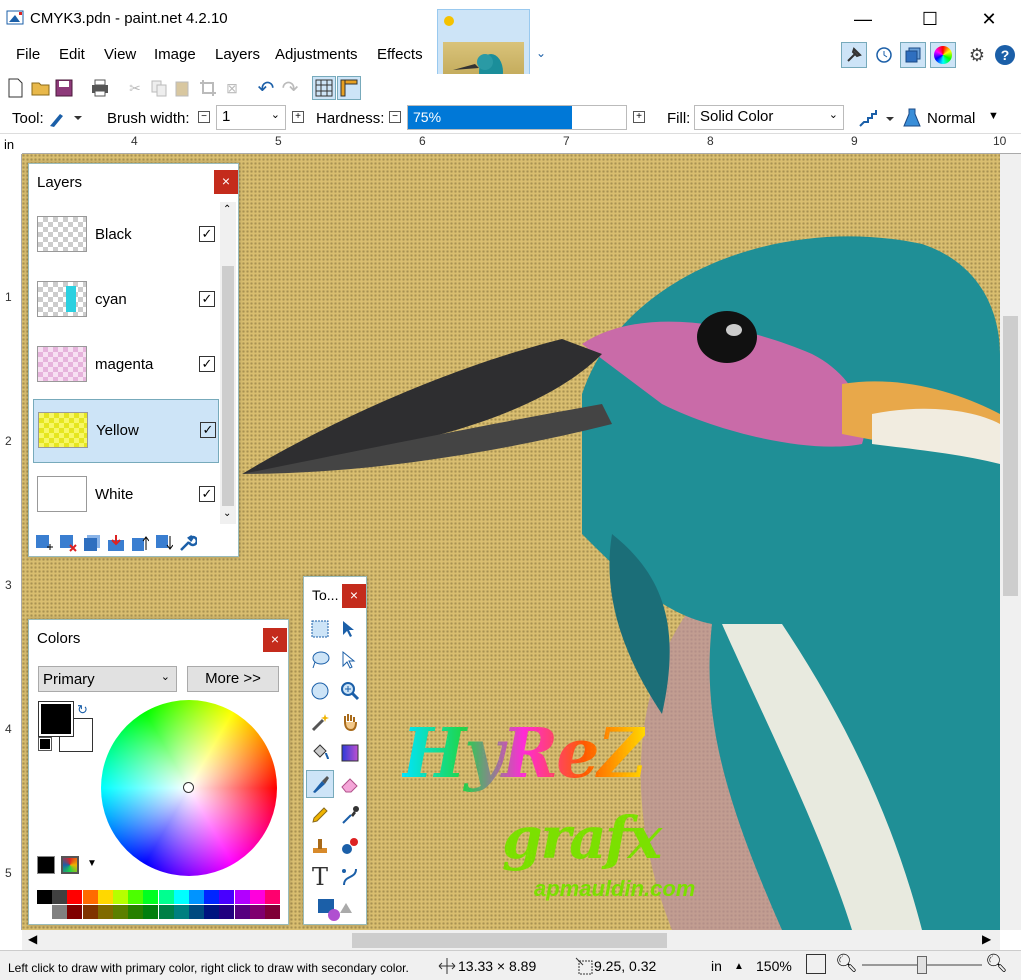 The width and height of the screenshot is (1021, 980). What do you see at coordinates (517, 117) in the screenshot?
I see `hardness-slider: 75%` at bounding box center [517, 117].